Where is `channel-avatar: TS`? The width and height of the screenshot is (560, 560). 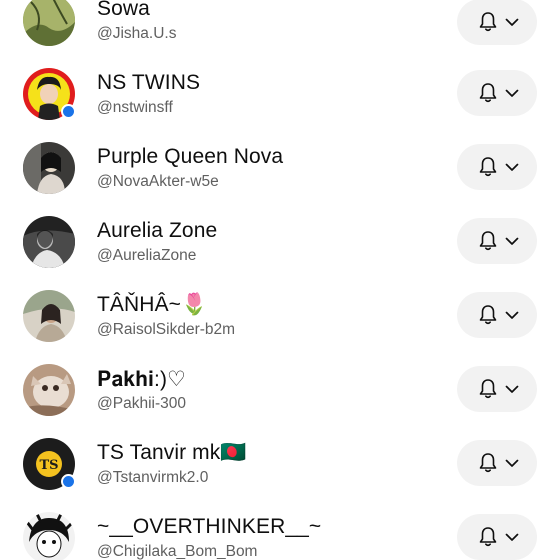
channel-avatar: TS is located at coordinates (49, 464).